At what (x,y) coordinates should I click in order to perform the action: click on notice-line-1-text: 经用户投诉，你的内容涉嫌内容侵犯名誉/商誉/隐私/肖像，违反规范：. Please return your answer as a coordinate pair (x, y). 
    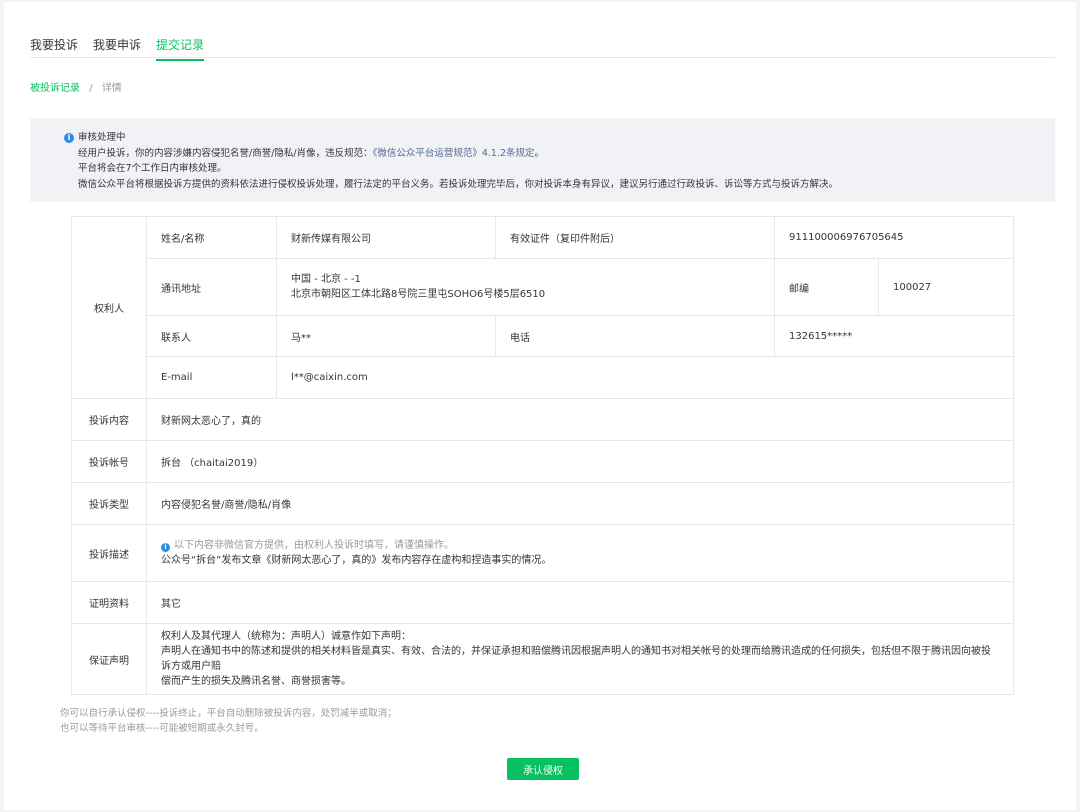
    Looking at the image, I should click on (225, 153).